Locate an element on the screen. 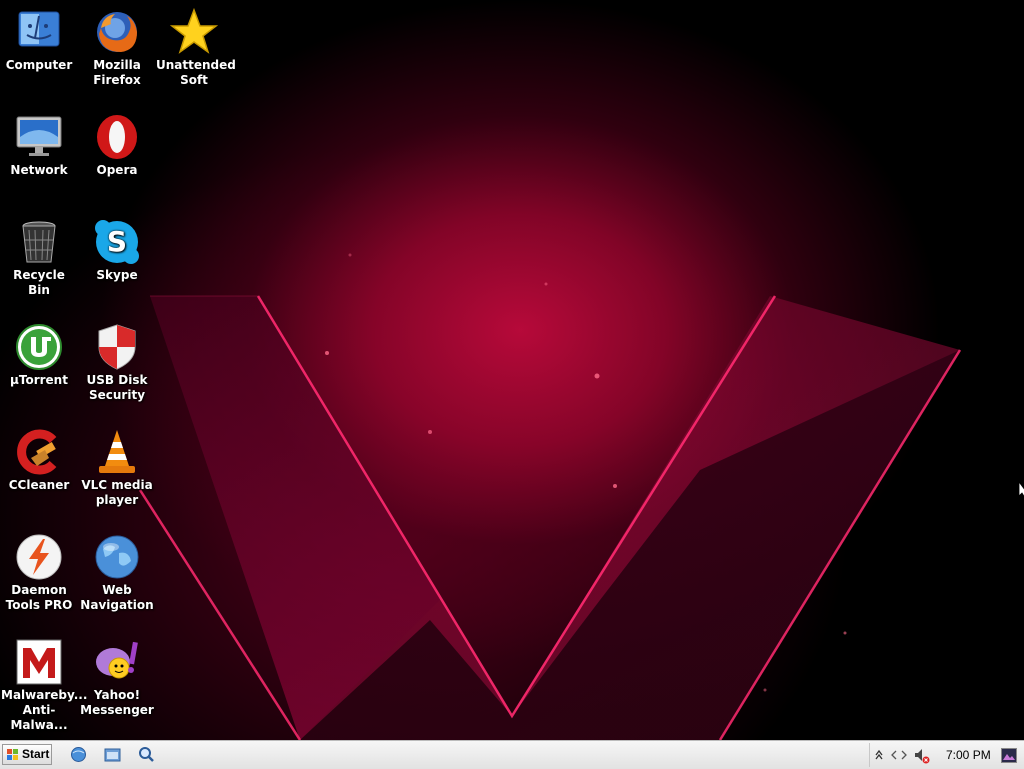 The image size is (1024, 769). taskbar: Start 7:00 PM is located at coordinates (512, 754).